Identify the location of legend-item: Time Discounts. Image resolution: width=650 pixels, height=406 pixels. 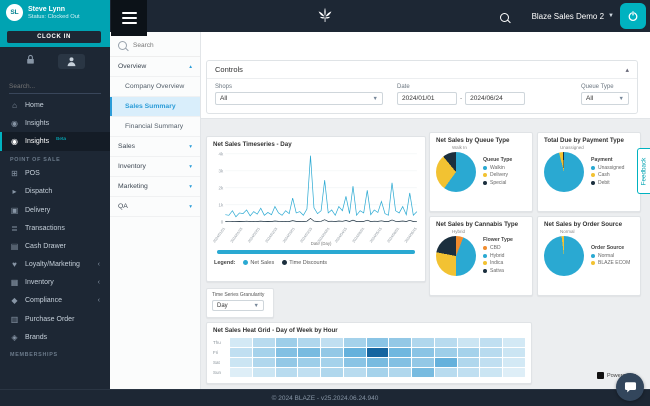
(304, 263).